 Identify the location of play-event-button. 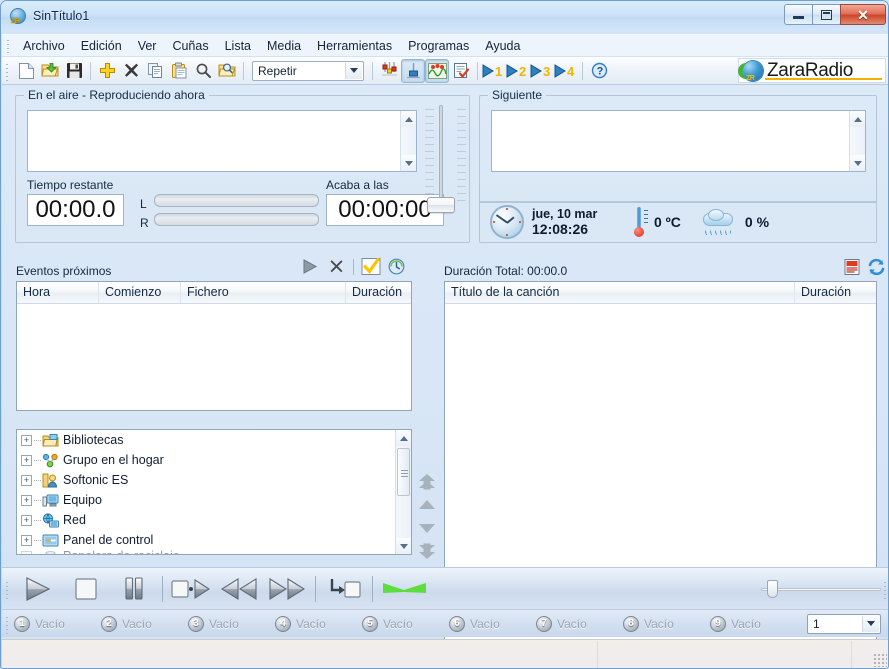
(310, 266).